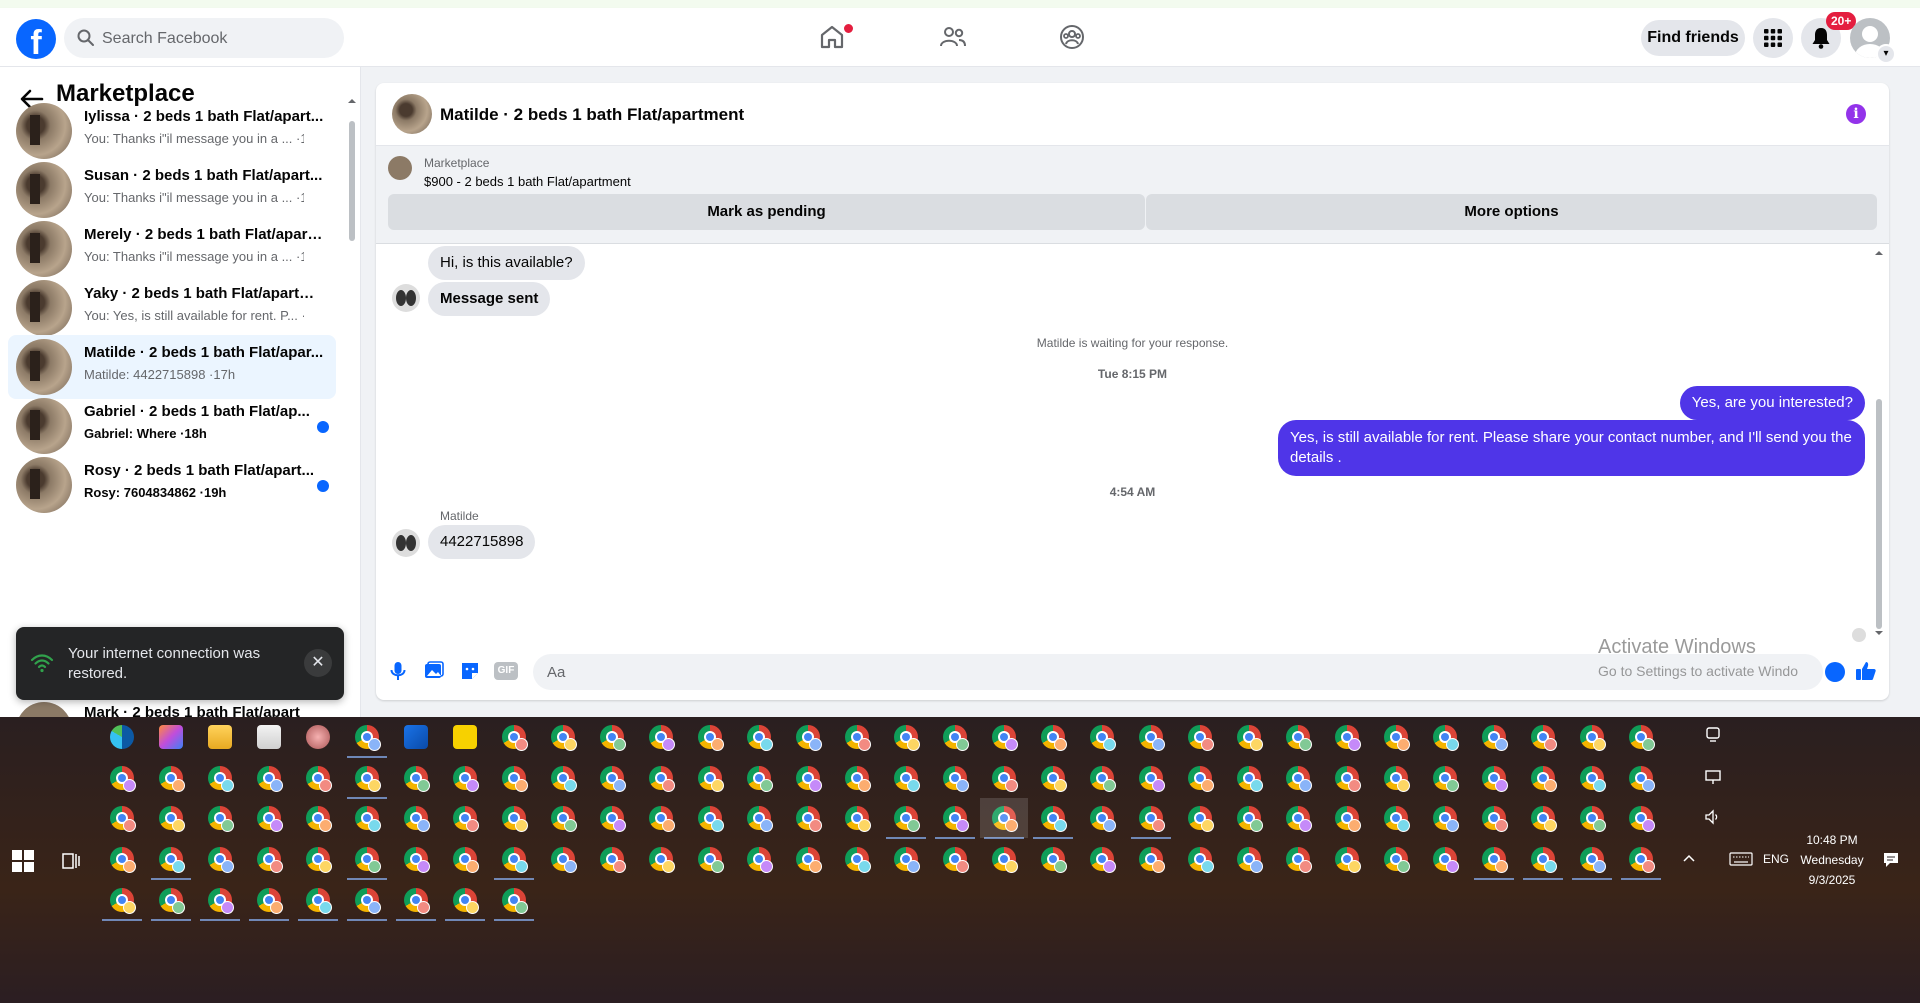  I want to click on app-icon, so click(318, 737).